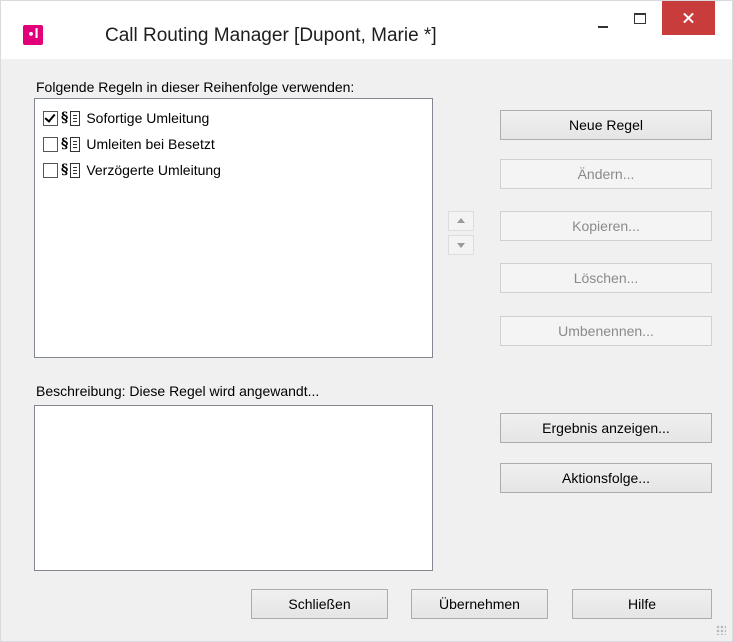 The width and height of the screenshot is (733, 642). I want to click on rule-label: Verzögerte Umleitung, so click(153, 170).